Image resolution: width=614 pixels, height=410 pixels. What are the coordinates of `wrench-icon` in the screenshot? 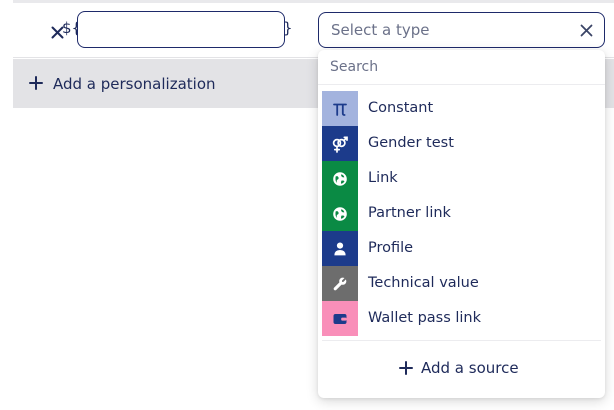 It's located at (340, 283).